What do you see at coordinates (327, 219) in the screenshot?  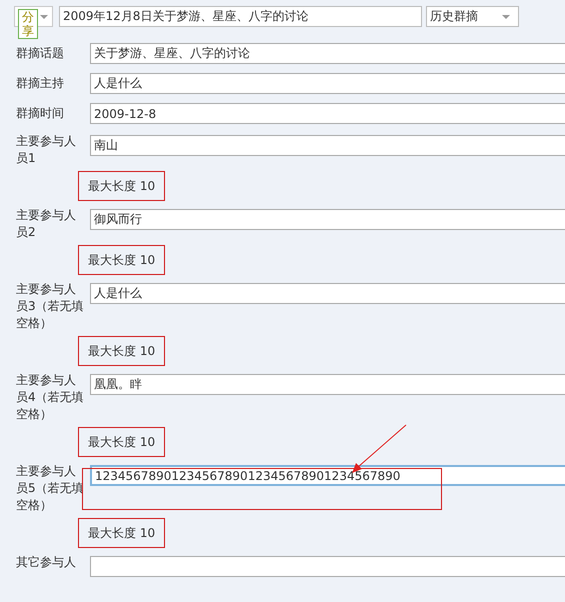 I see `input-field: 御风而行` at bounding box center [327, 219].